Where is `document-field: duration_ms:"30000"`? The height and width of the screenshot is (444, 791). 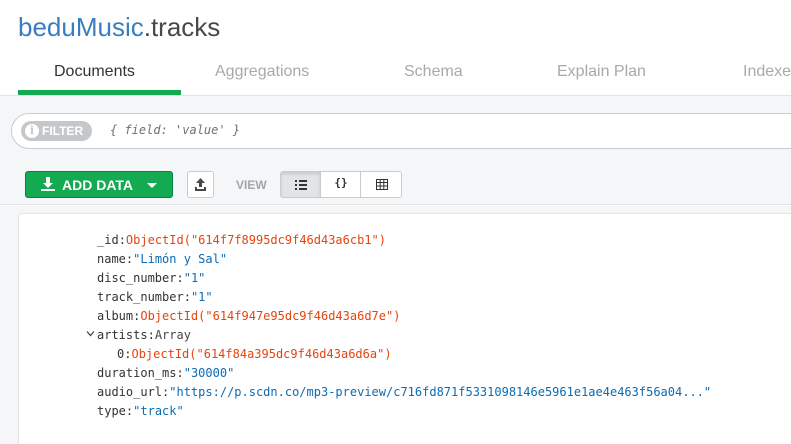 document-field: duration_ms:"30000" is located at coordinates (166, 373).